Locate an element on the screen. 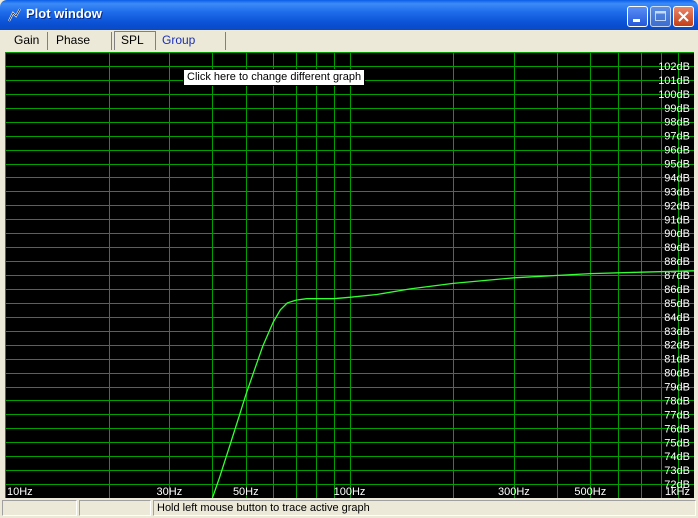  y-tick-label: 74dB is located at coordinates (677, 457).